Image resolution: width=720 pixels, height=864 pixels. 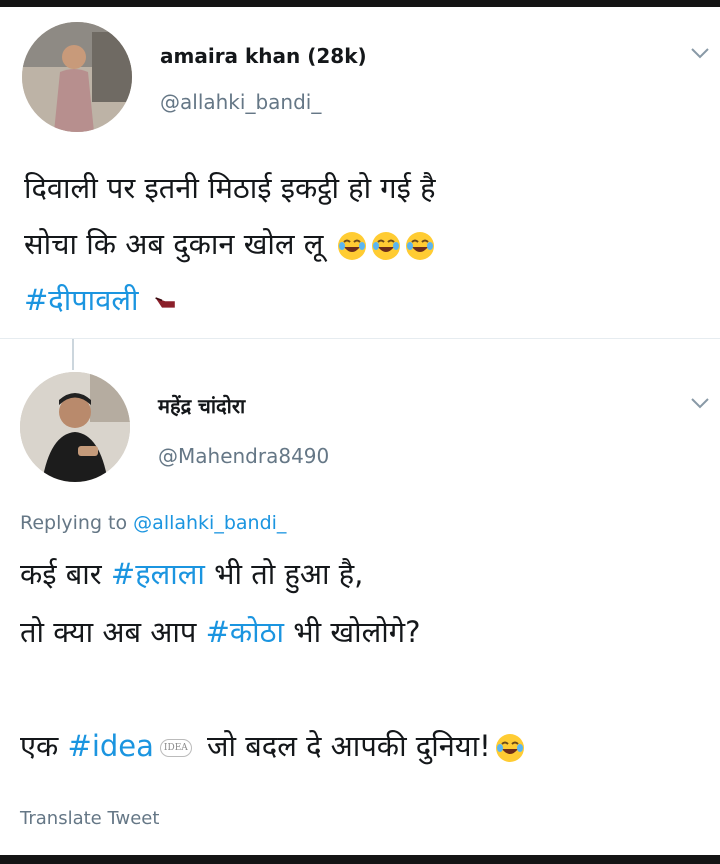 I want to click on tweet-text-line: दिवाली पर इतनी मिठाई इकट्ठी हो गई है, so click(x=230, y=188).